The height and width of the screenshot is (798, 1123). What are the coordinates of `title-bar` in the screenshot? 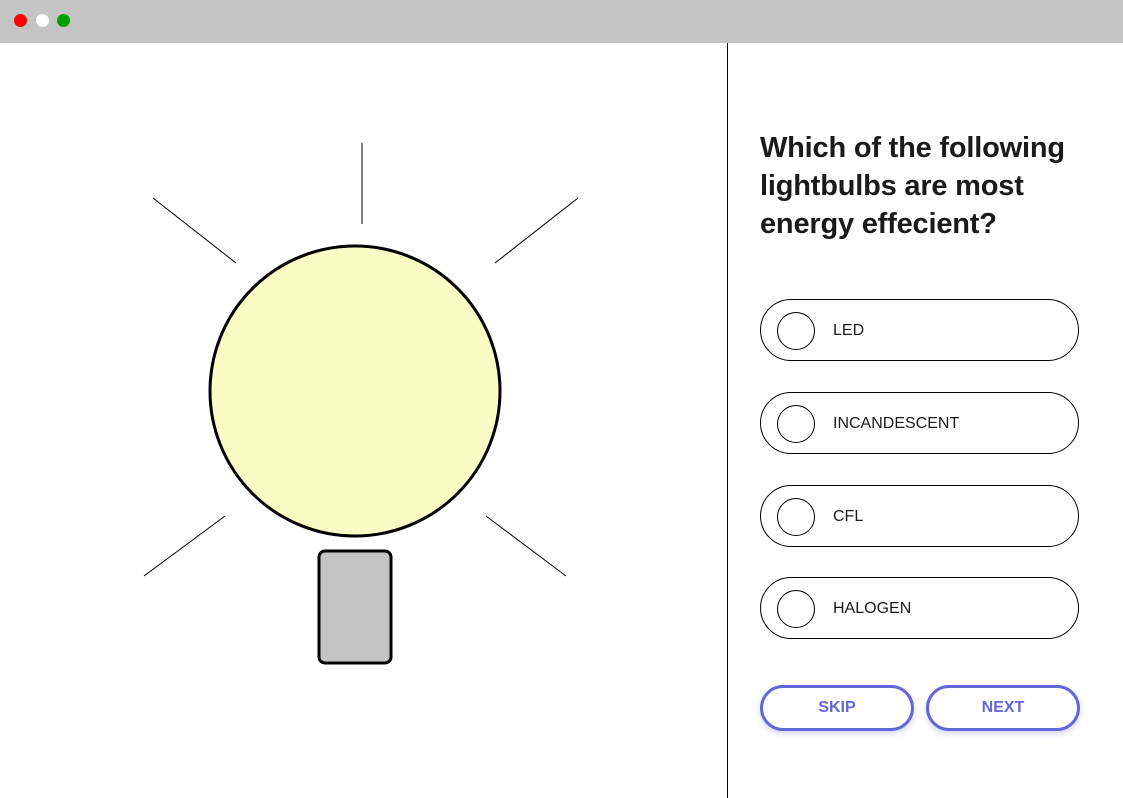 It's located at (561, 21).